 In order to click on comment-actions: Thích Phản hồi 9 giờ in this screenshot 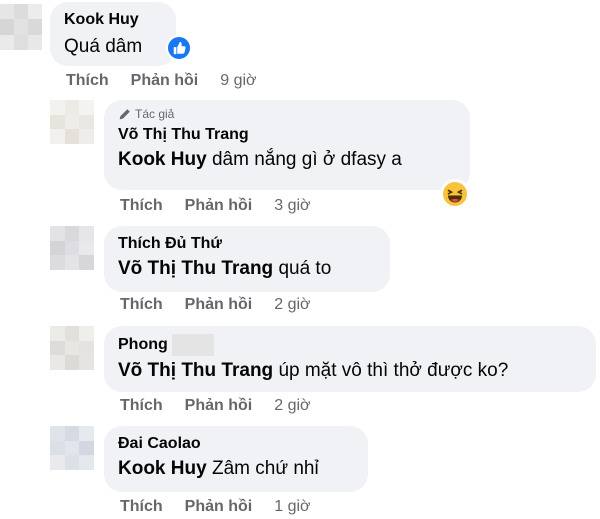, I will do `click(161, 81)`.